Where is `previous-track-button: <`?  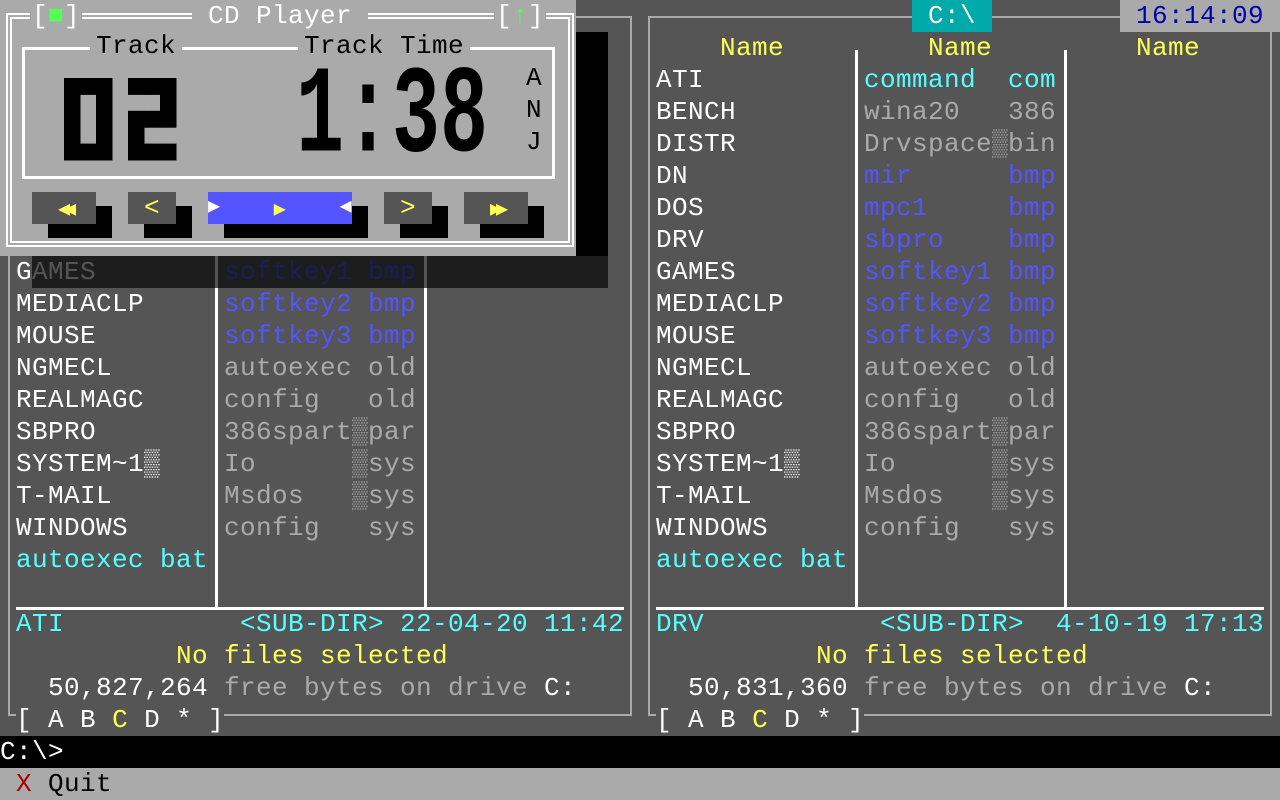
previous-track-button: < is located at coordinates (152, 208).